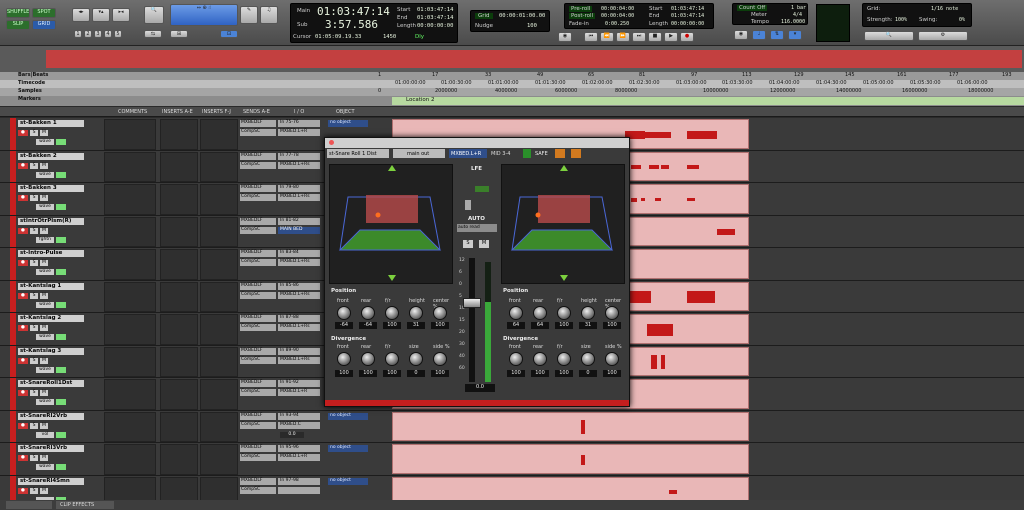  What do you see at coordinates (153, 34) in the screenshot?
I see `edit-lock-icon: ⇆` at bounding box center [153, 34].